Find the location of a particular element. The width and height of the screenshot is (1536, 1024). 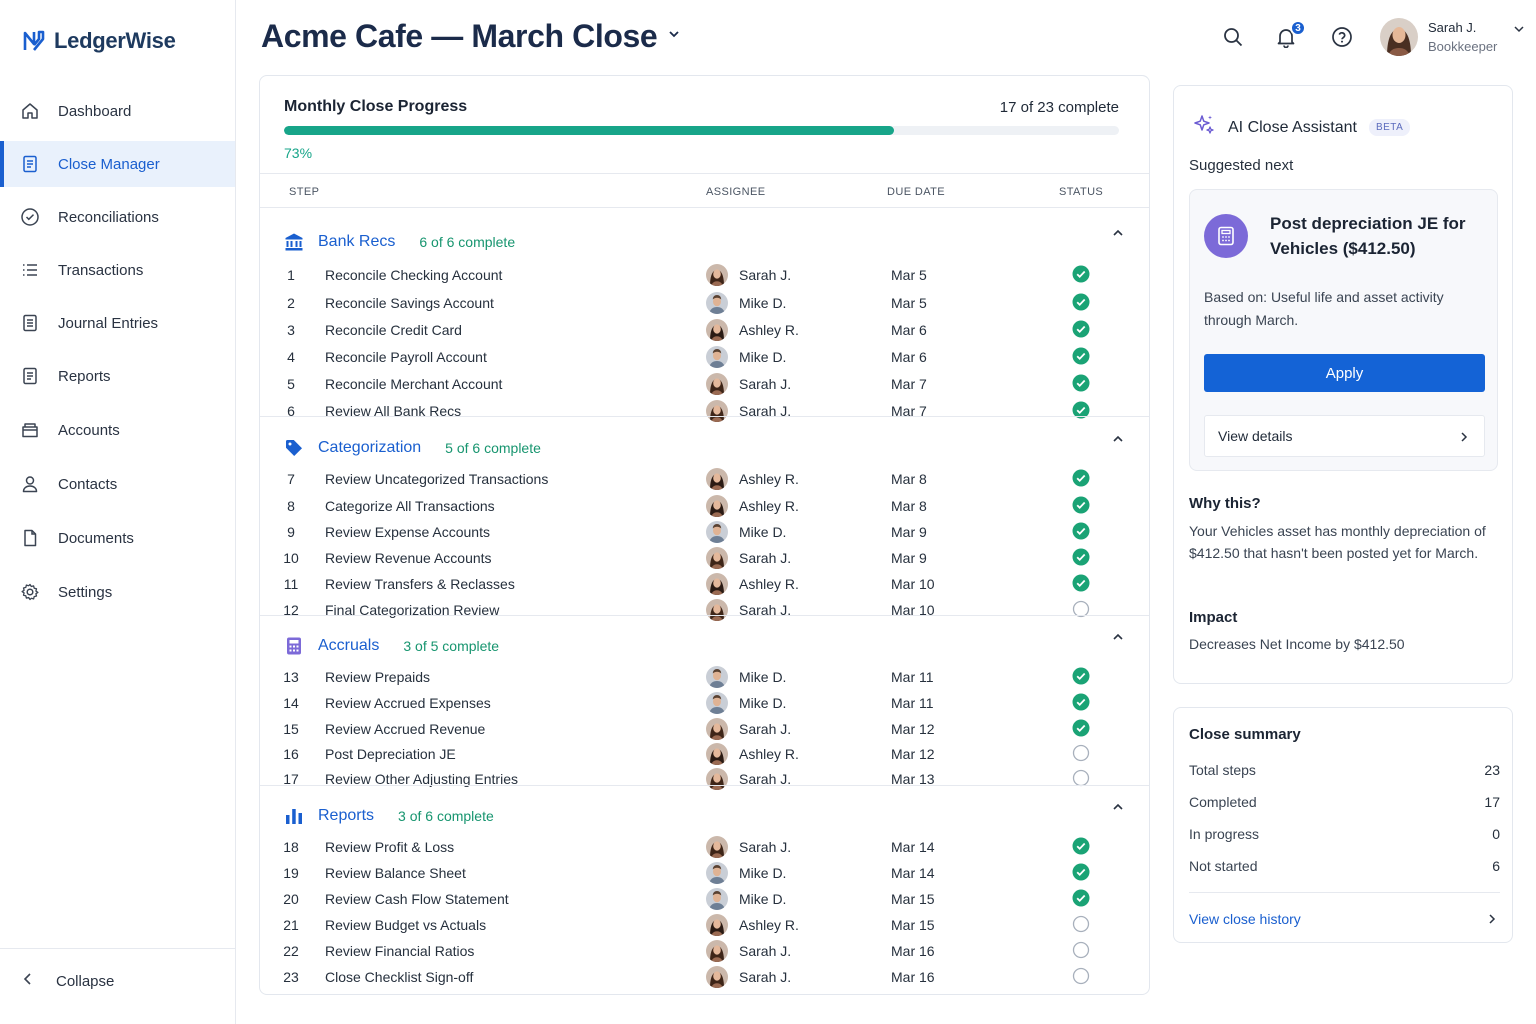

summary-label: Total steps is located at coordinates (1222, 770).